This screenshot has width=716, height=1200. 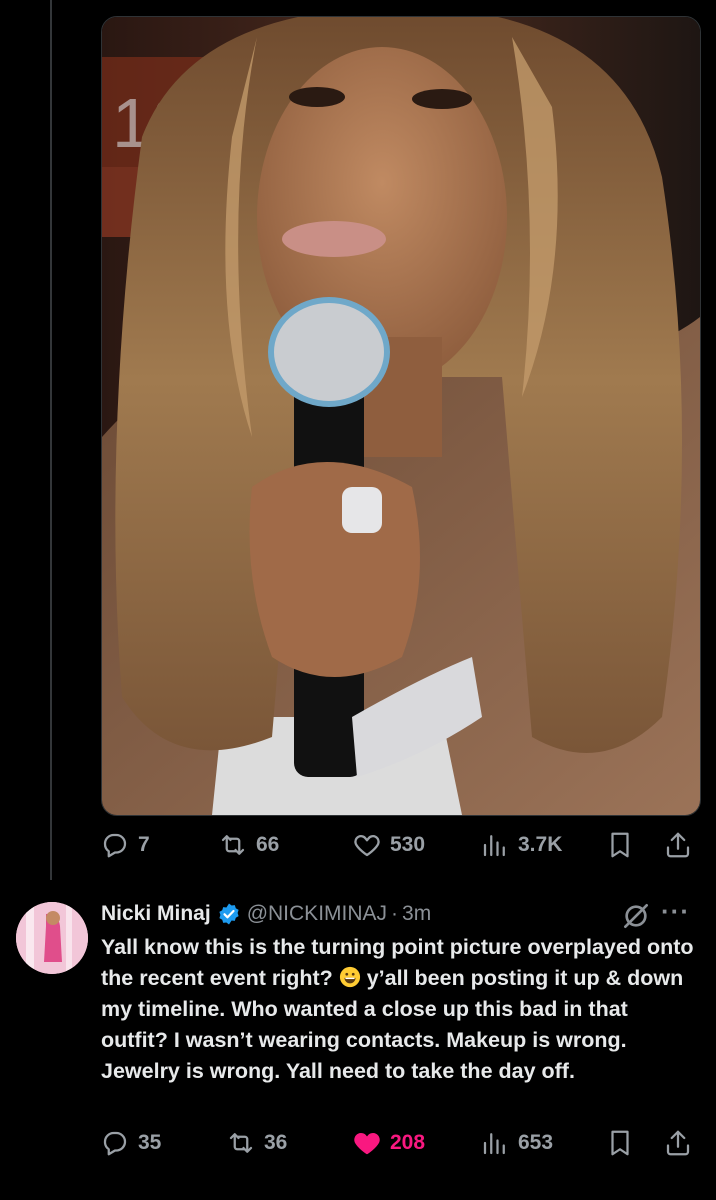 I want to click on repost-count: 36, so click(x=276, y=1142).